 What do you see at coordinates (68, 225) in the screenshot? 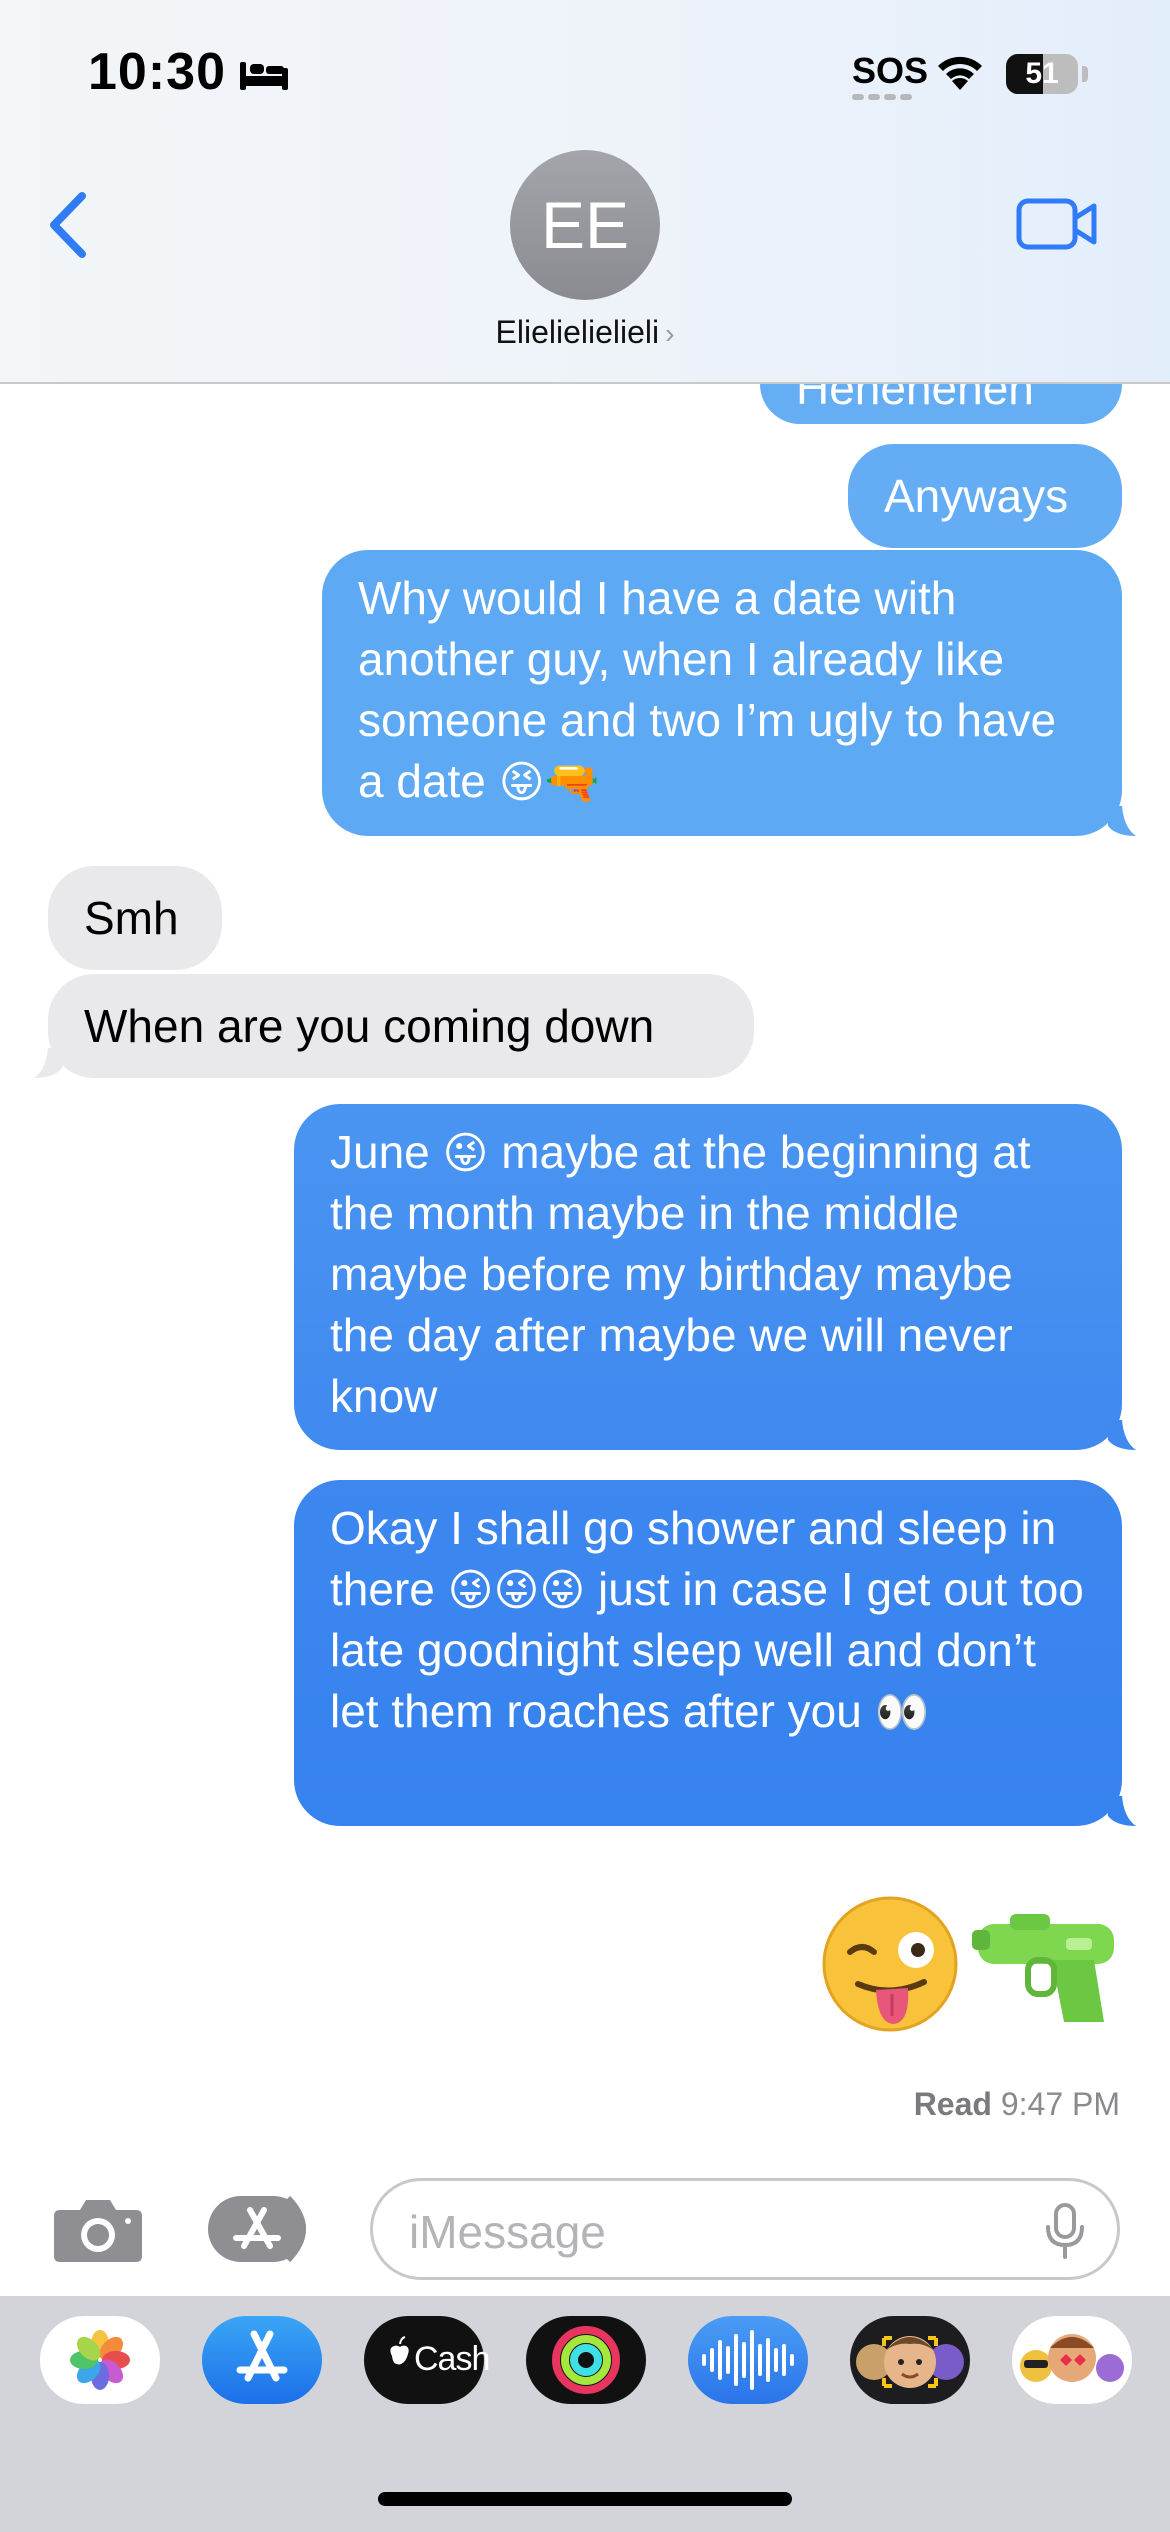
I see `back-chevron-icon` at bounding box center [68, 225].